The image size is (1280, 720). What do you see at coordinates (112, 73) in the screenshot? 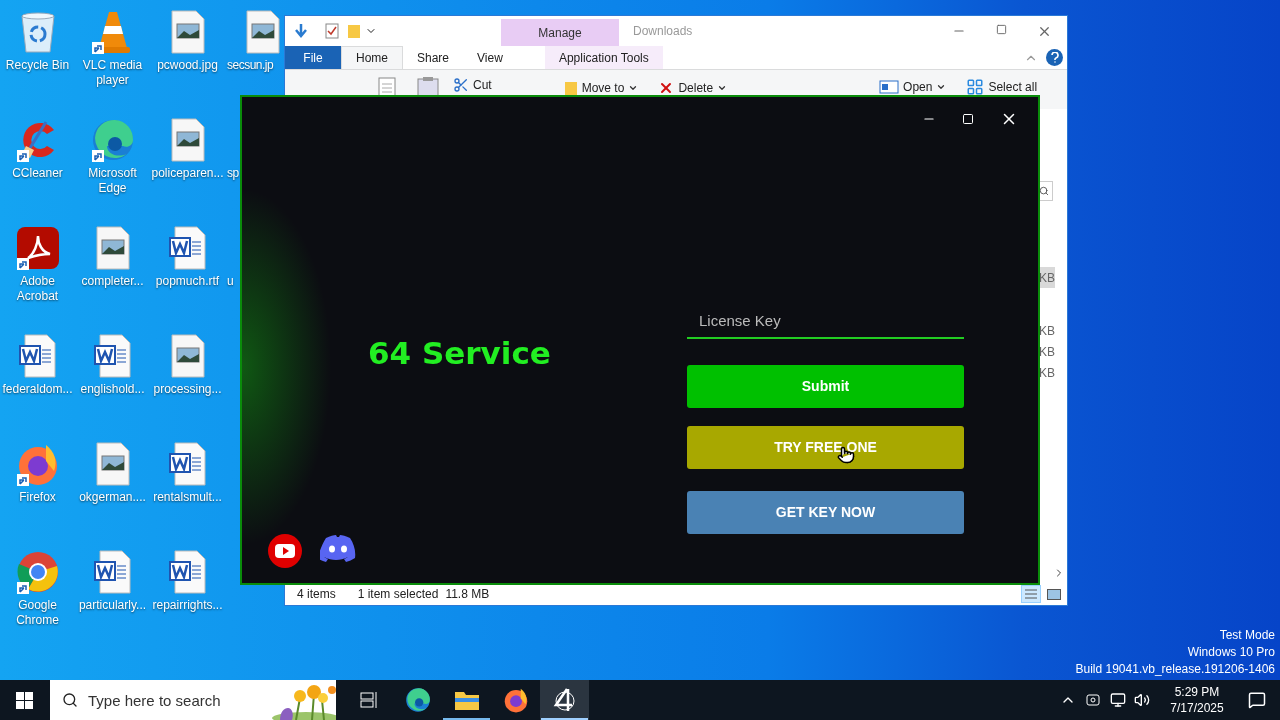
I see `desktop-icon-label: VLC media player` at bounding box center [112, 73].